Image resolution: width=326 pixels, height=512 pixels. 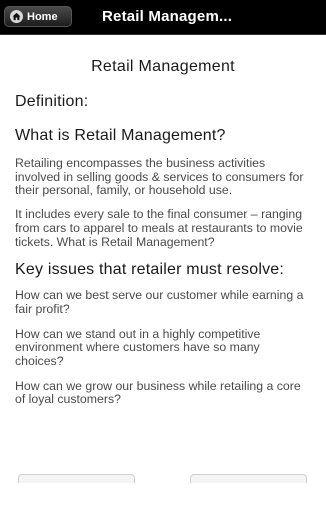 I want to click on definition-heading: Definition:, so click(x=52, y=101).